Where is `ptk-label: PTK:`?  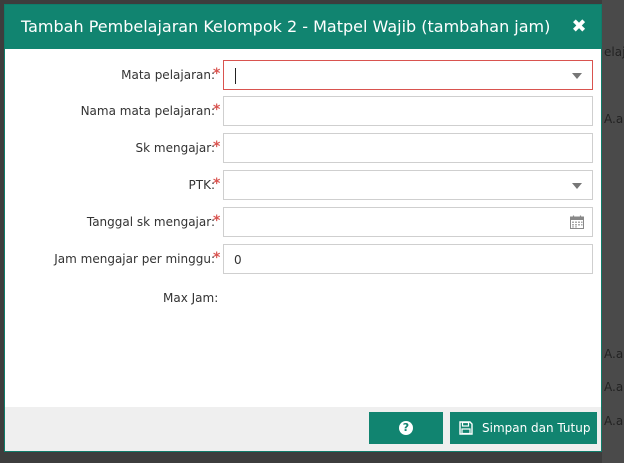 ptk-label: PTK: is located at coordinates (201, 185).